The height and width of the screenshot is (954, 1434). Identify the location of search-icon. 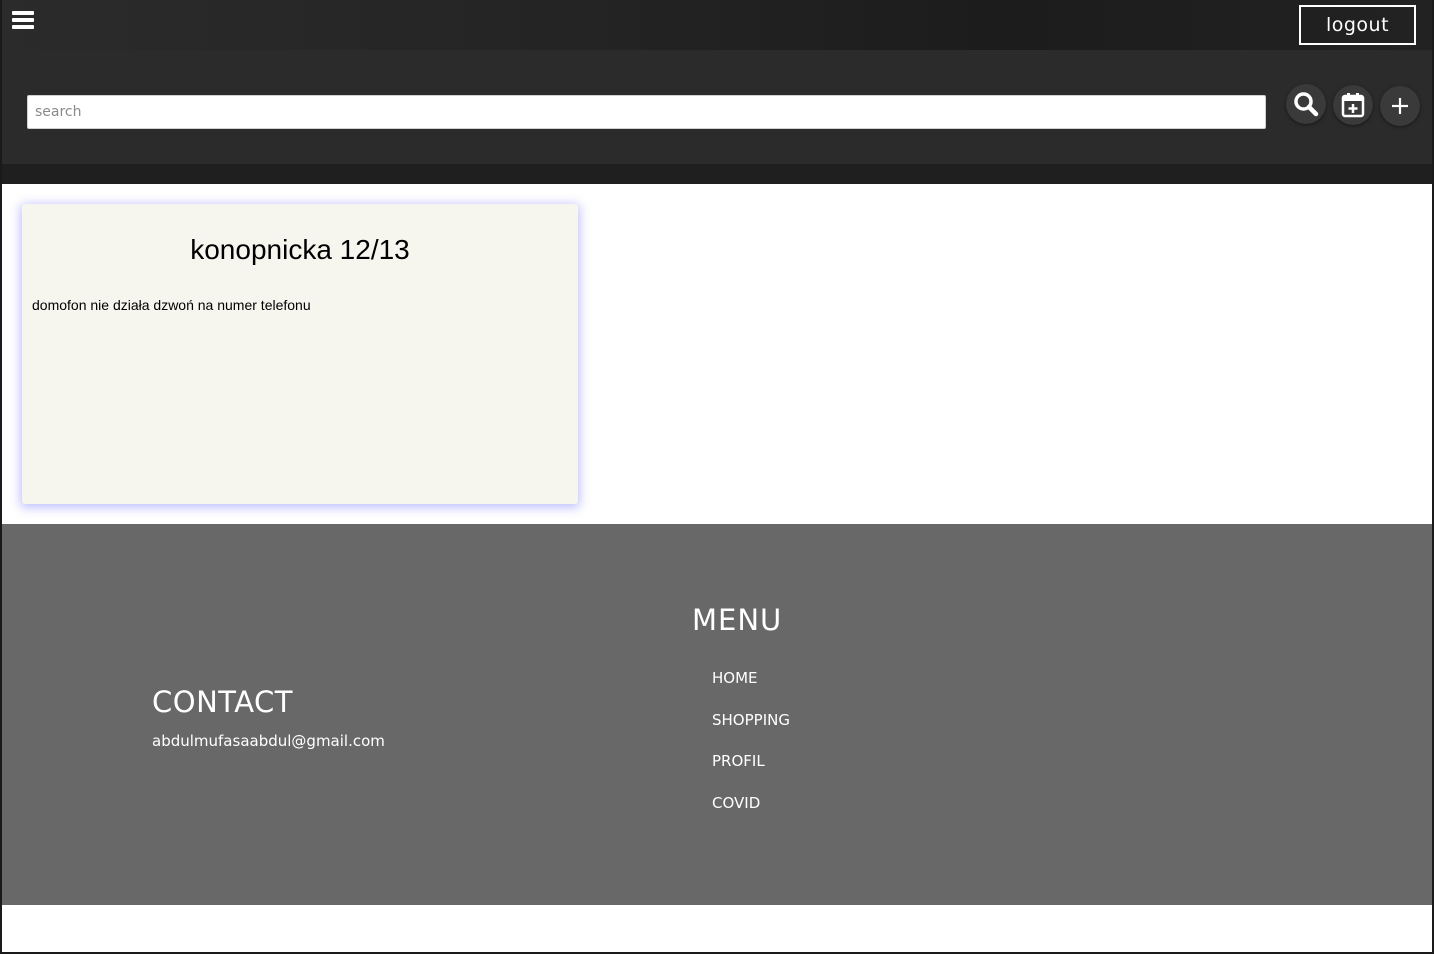
(1306, 104).